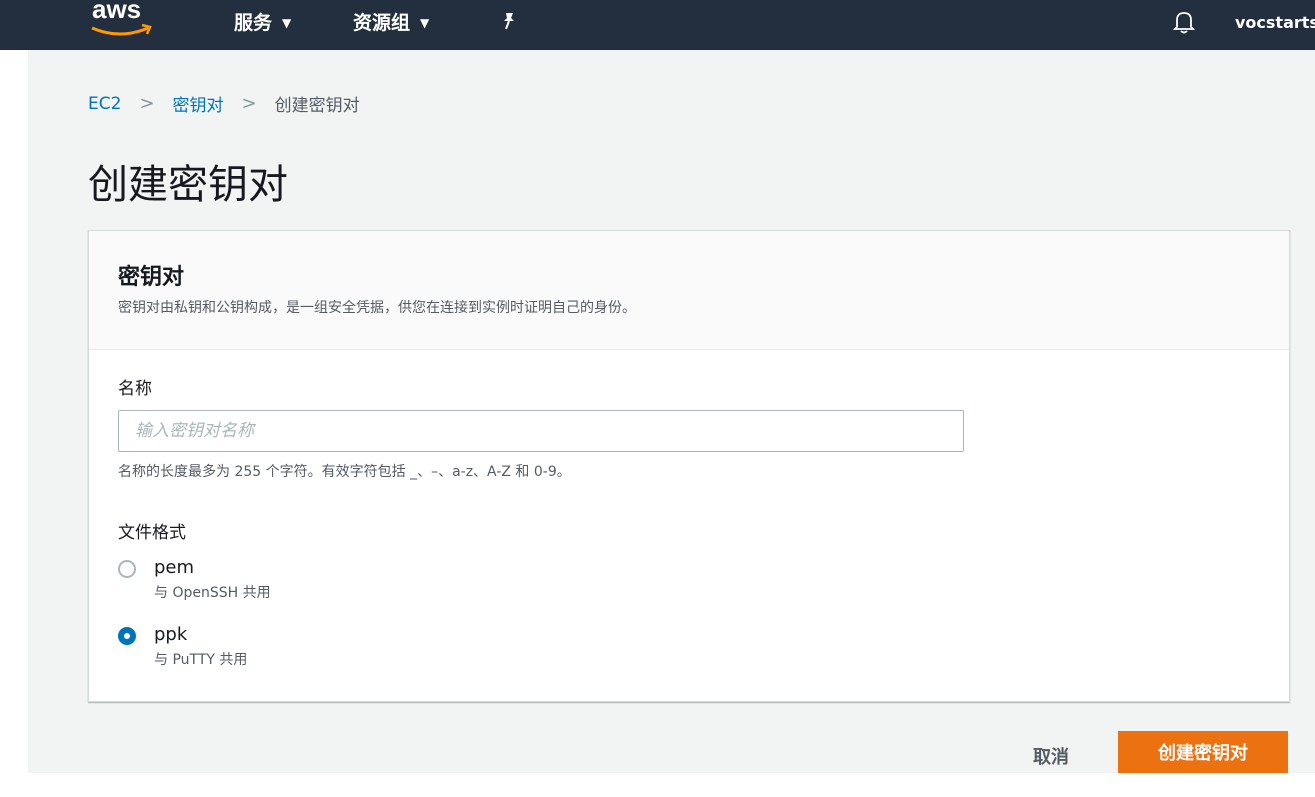 The image size is (1315, 797). I want to click on radio-ppk-label: ppk, so click(171, 634).